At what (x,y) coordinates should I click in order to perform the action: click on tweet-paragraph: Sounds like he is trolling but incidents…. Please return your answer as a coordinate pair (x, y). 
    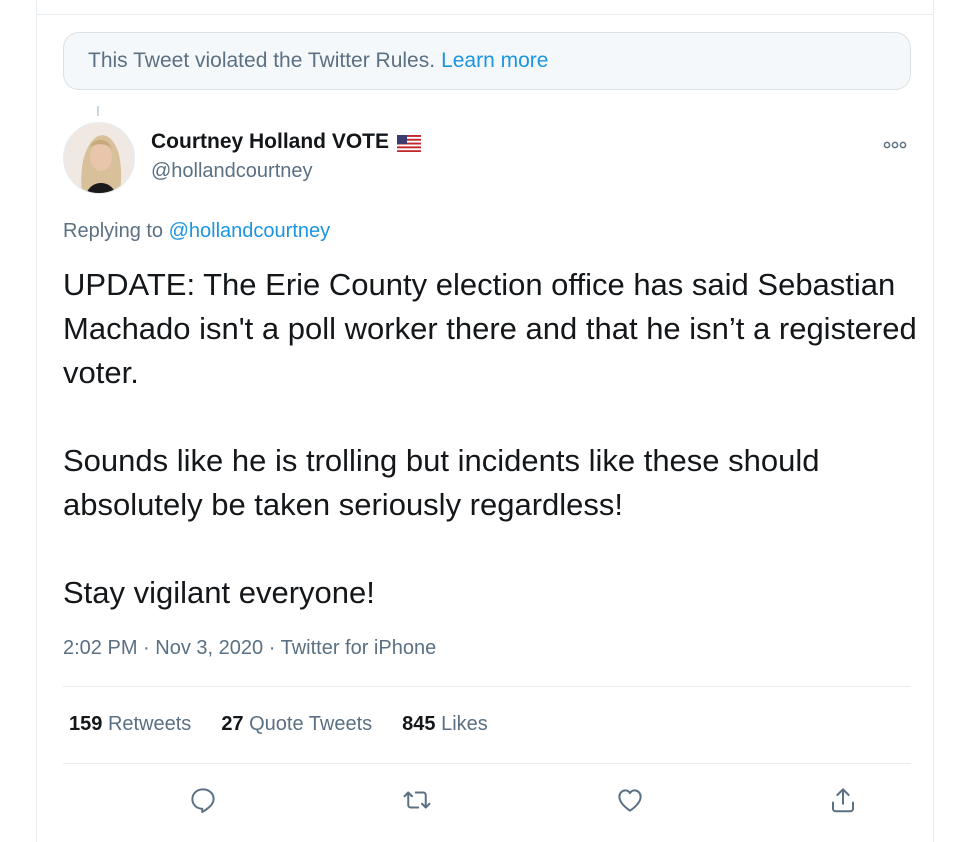
    Looking at the image, I should click on (441, 482).